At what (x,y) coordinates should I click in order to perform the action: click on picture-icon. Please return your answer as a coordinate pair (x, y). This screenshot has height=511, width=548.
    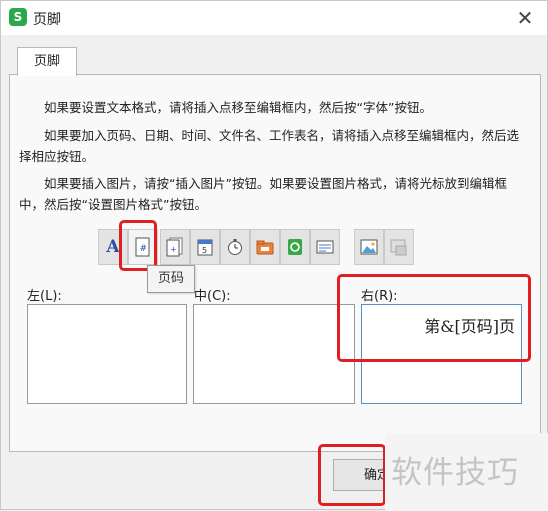
    Looking at the image, I should click on (369, 247).